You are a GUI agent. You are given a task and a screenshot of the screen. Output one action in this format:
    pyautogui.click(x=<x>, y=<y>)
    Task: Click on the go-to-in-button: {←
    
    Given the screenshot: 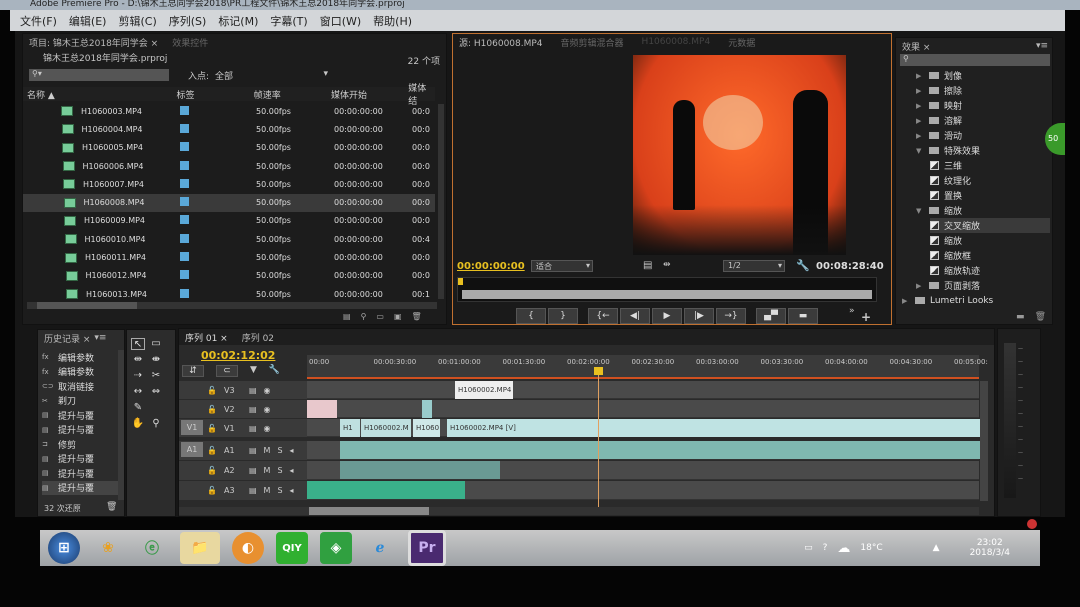 What is the action you would take?
    pyautogui.click(x=603, y=316)
    